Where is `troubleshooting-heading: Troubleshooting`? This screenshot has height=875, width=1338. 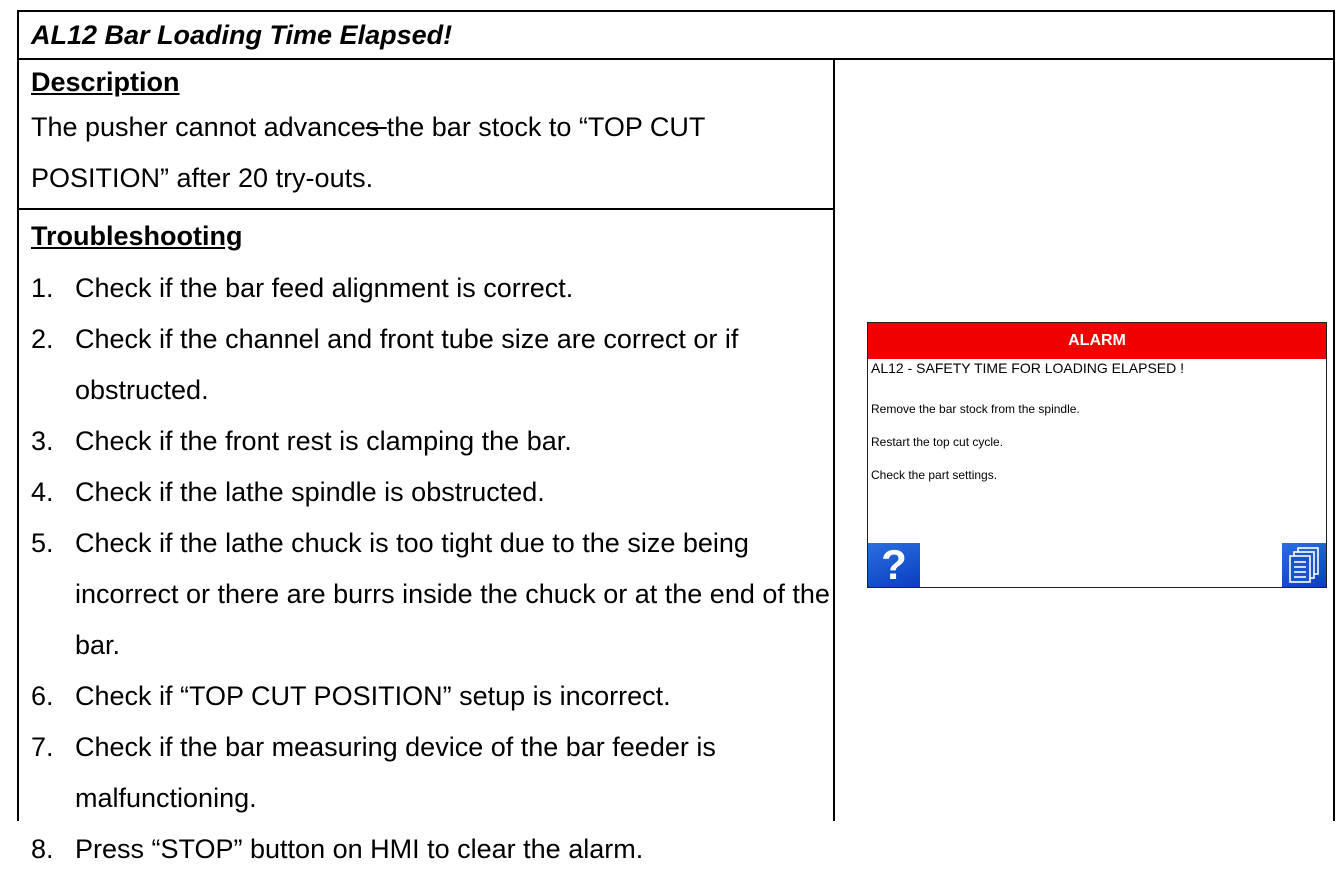 troubleshooting-heading: Troubleshooting is located at coordinates (137, 236).